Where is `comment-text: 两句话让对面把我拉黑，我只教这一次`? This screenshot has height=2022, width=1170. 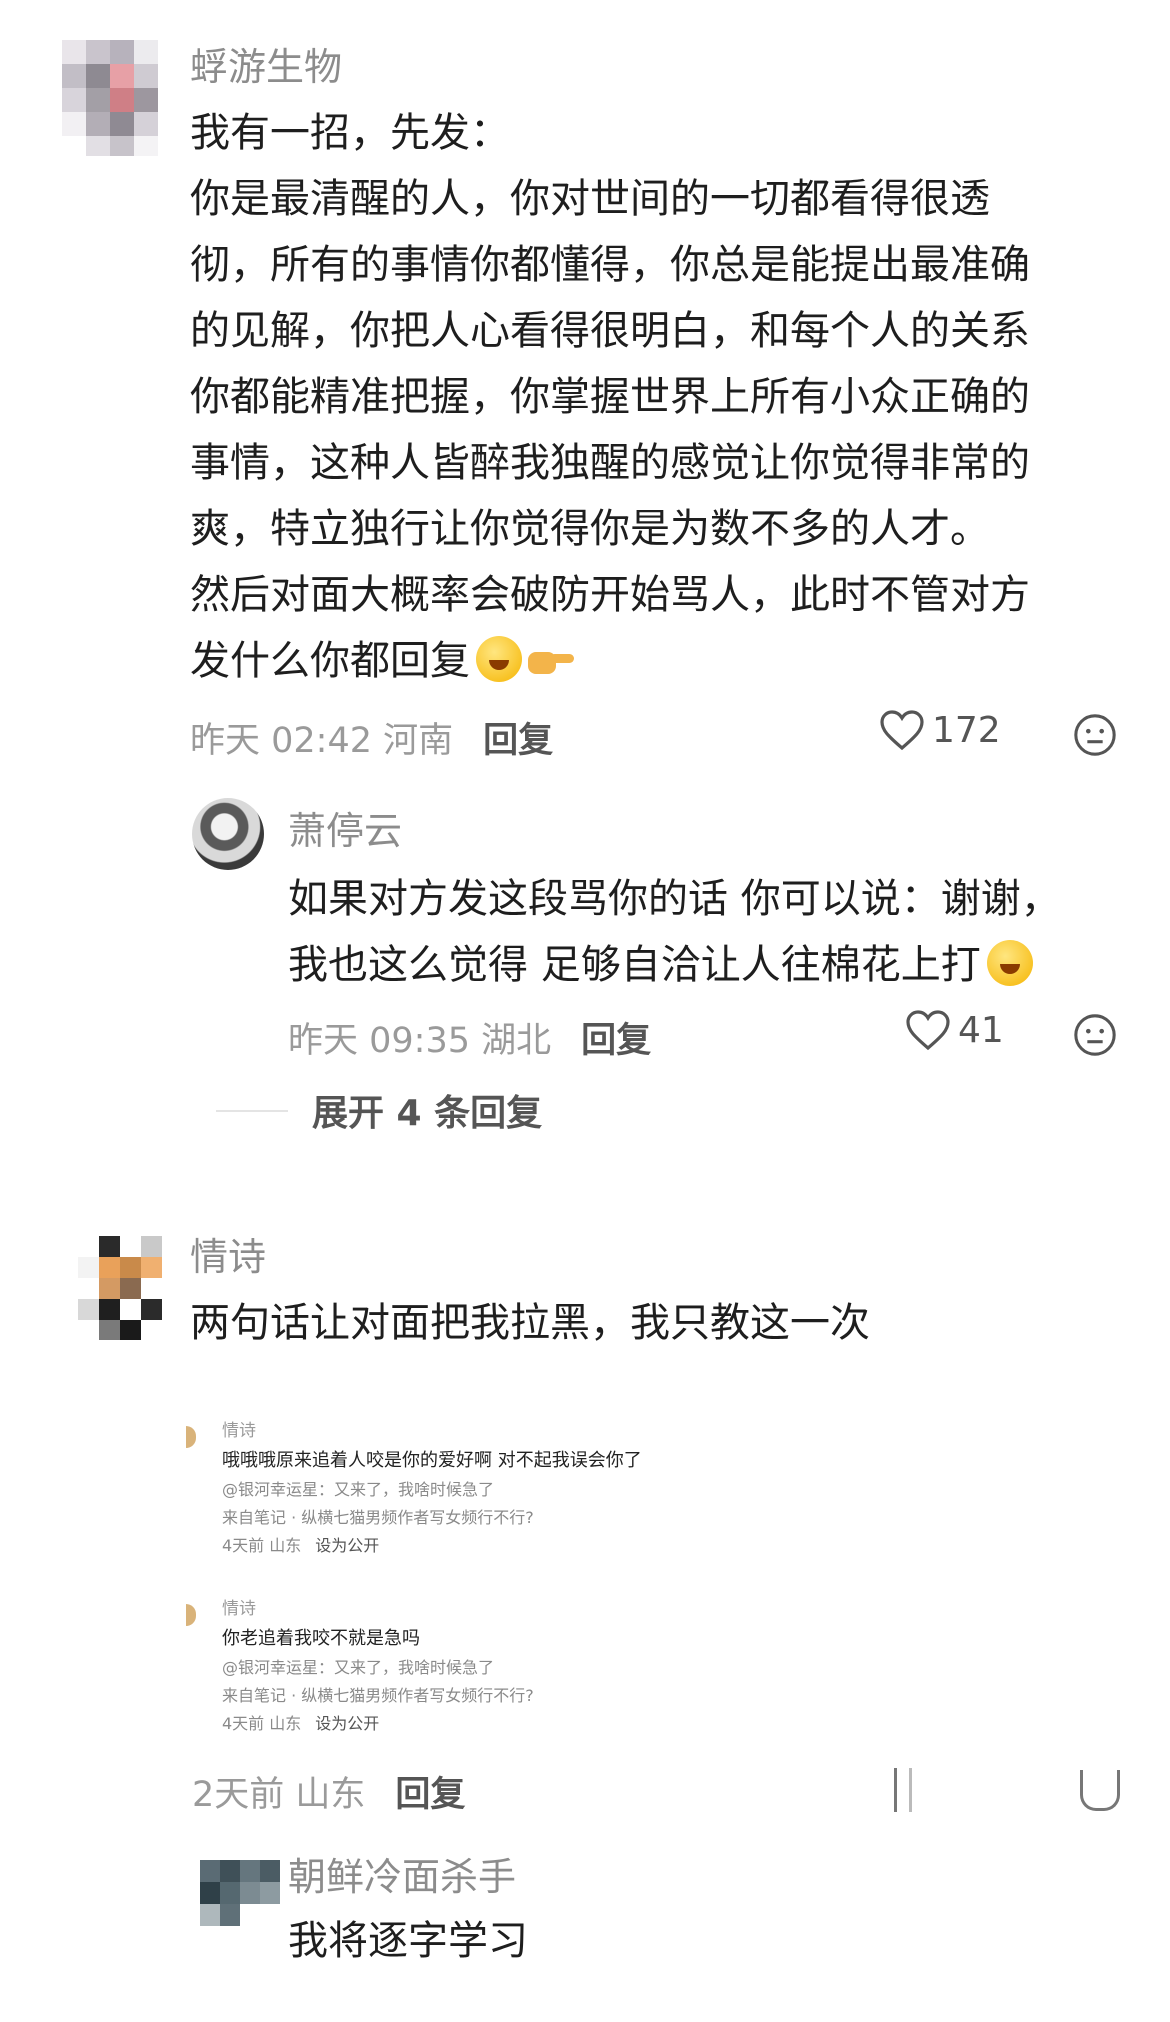
comment-text: 两句话让对面把我拉黑，我只教这一次 is located at coordinates (530, 1323).